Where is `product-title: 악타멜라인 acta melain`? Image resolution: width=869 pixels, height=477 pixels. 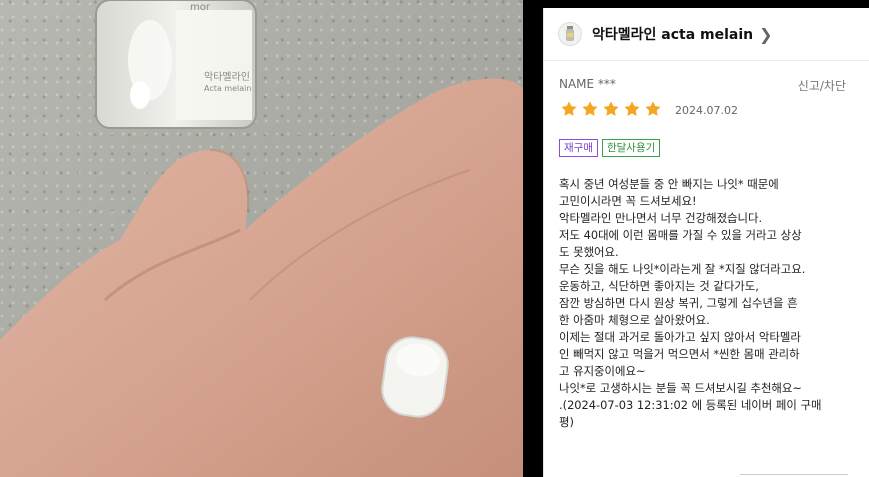
product-title: 악타멜라인 acta melain is located at coordinates (673, 35).